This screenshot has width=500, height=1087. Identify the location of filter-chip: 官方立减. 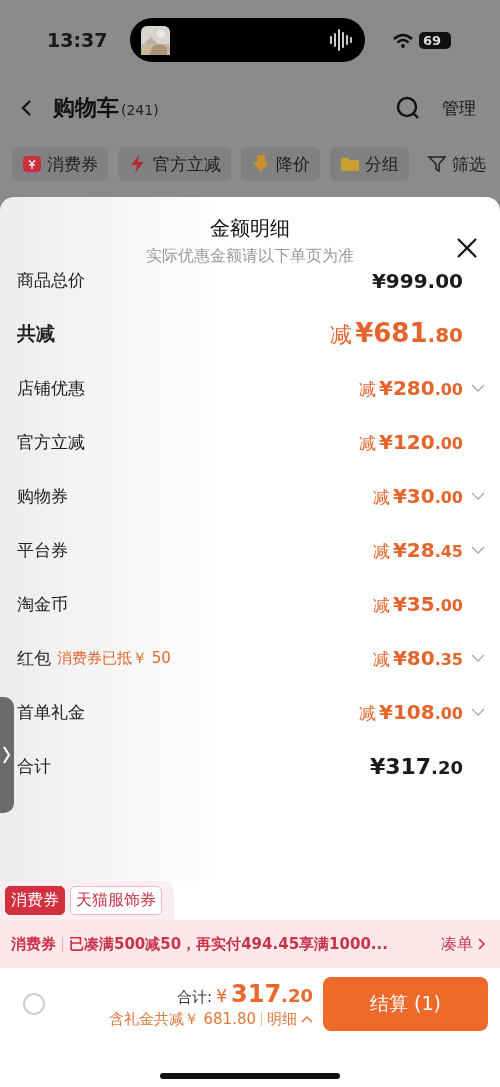
(174, 164).